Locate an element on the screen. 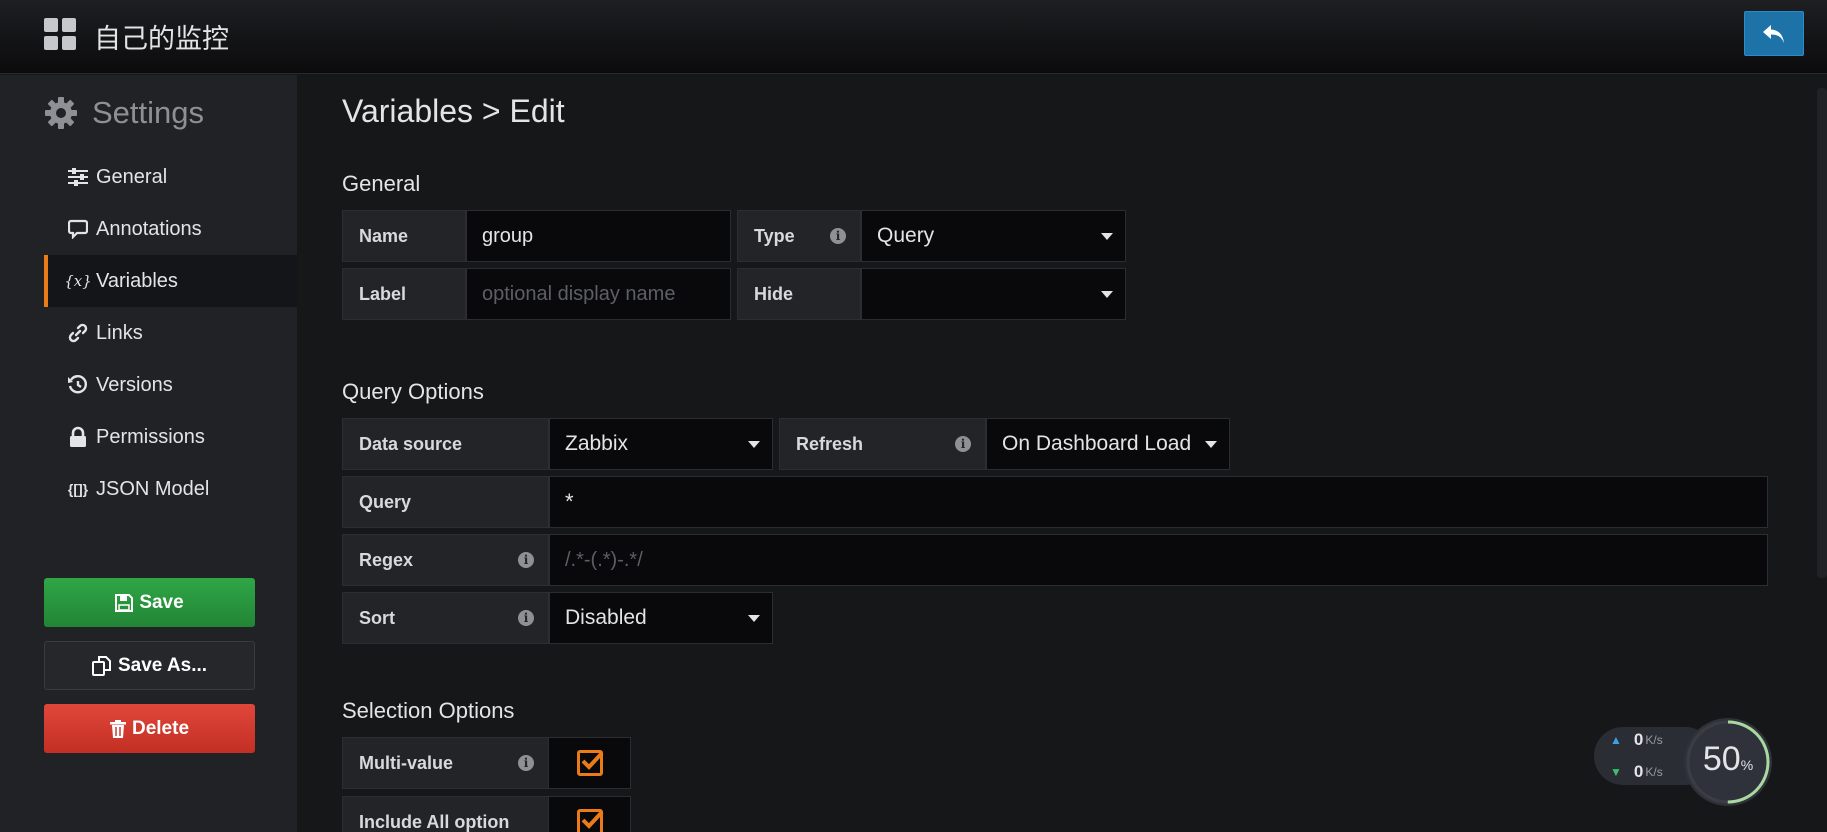 This screenshot has height=832, width=1827. sort-select: Disabled is located at coordinates (661, 618).